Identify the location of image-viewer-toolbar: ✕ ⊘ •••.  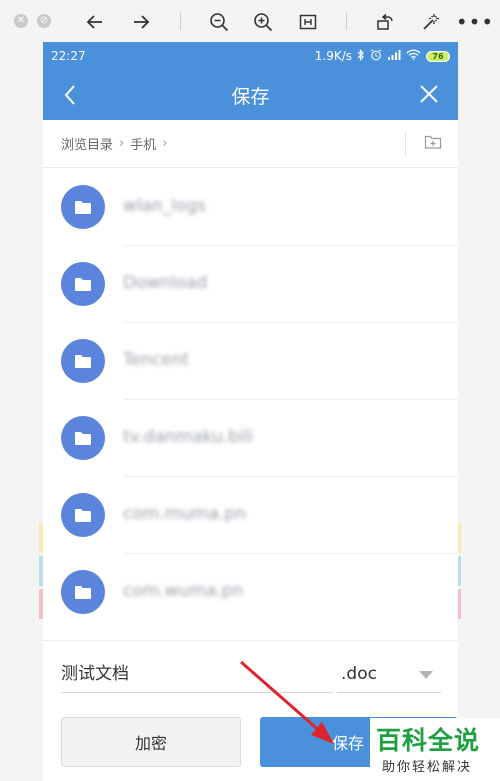
(250, 21).